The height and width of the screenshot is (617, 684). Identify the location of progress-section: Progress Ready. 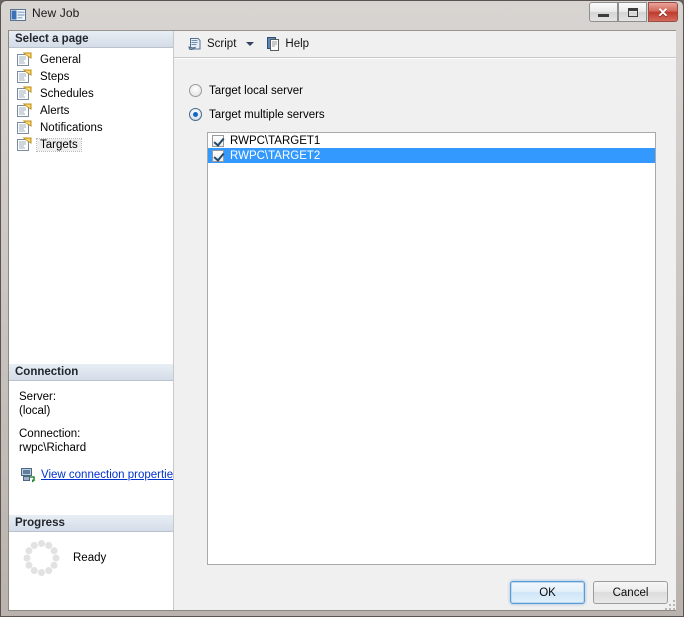
(91, 545).